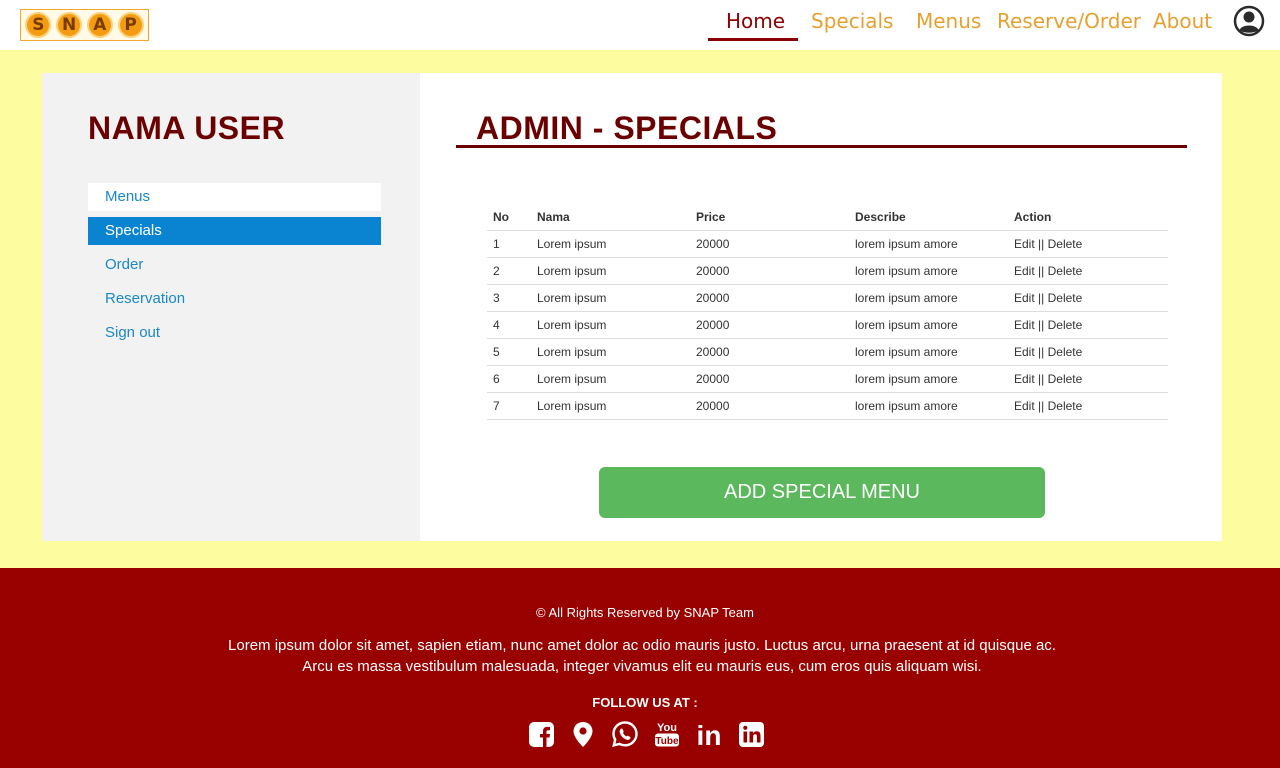 The image size is (1280, 768). What do you see at coordinates (509, 379) in the screenshot?
I see `cell-no: 6` at bounding box center [509, 379].